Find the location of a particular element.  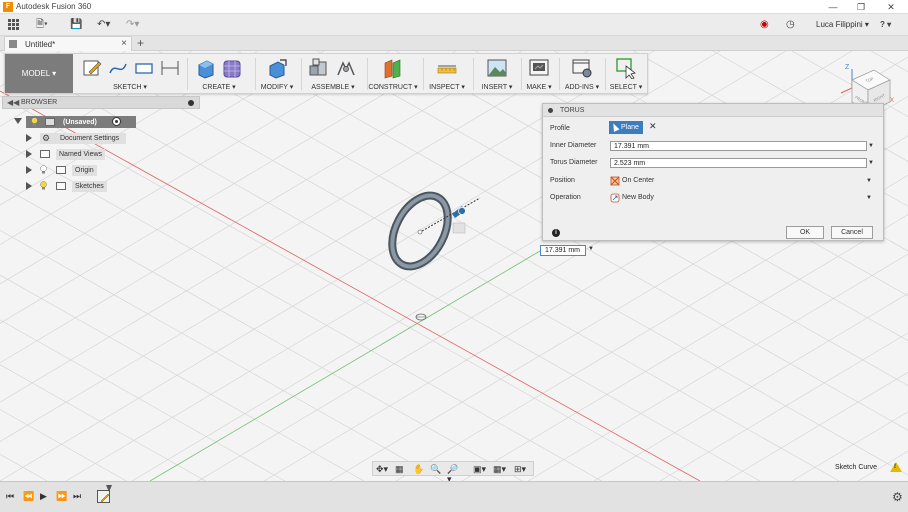

collapse-browser-icon: ◀◀ is located at coordinates (13, 102).